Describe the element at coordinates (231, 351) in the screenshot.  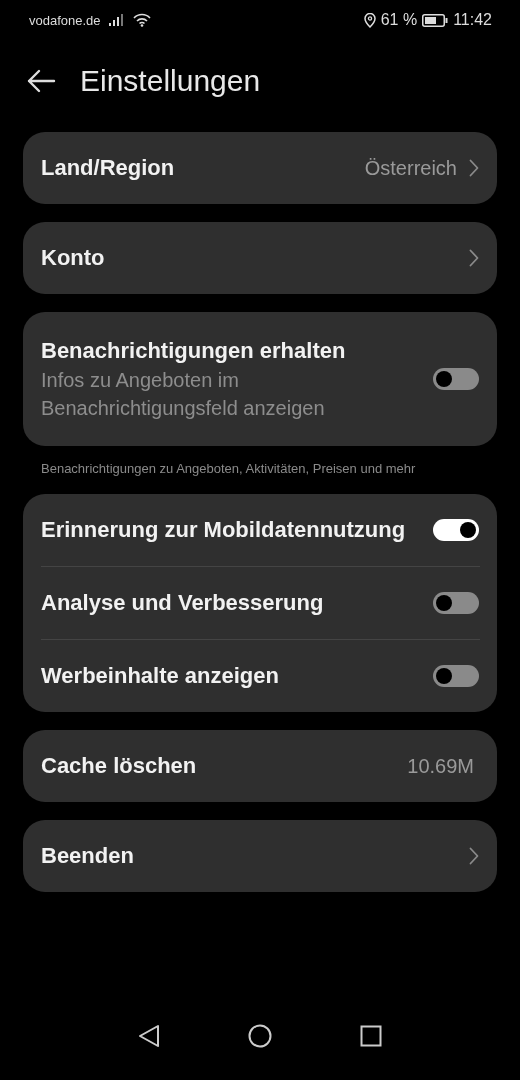
I see `setting-title: Benachrichtigungen erhalten` at that location.